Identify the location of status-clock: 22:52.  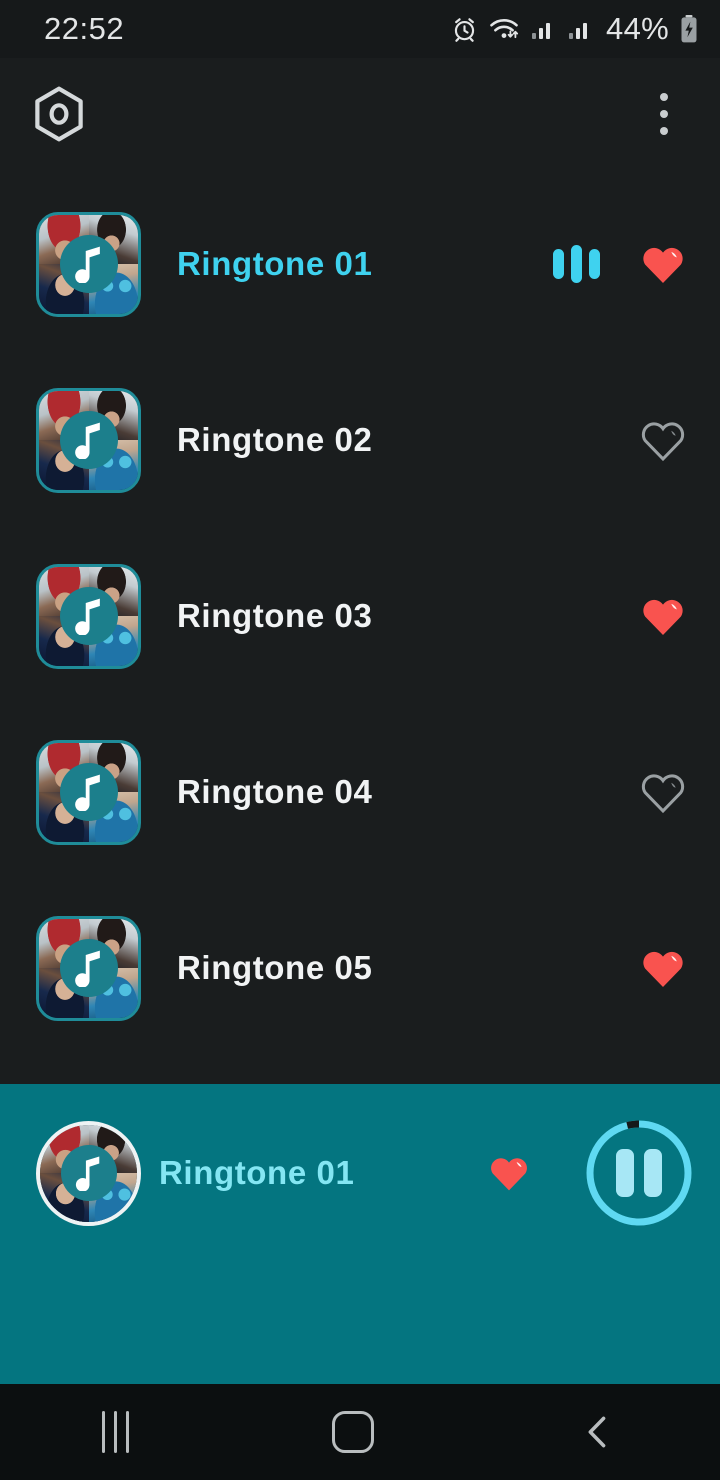
(84, 28).